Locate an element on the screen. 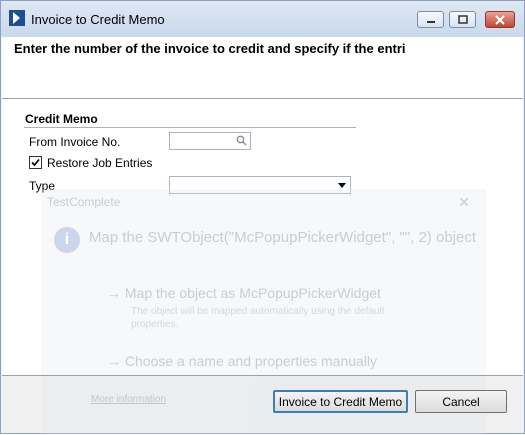  maximize-button is located at coordinates (462, 19).